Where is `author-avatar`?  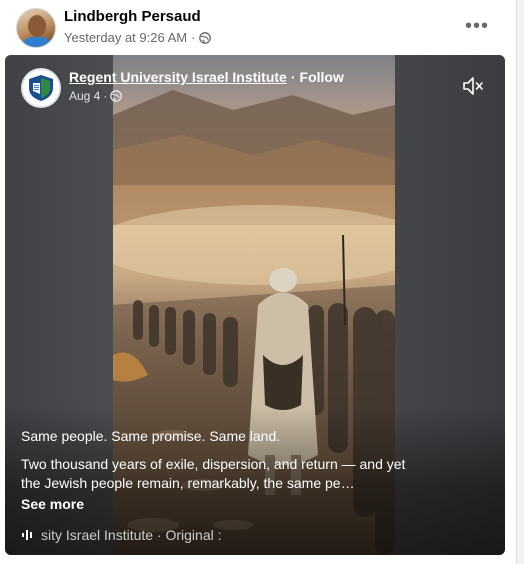
author-avatar is located at coordinates (36, 28).